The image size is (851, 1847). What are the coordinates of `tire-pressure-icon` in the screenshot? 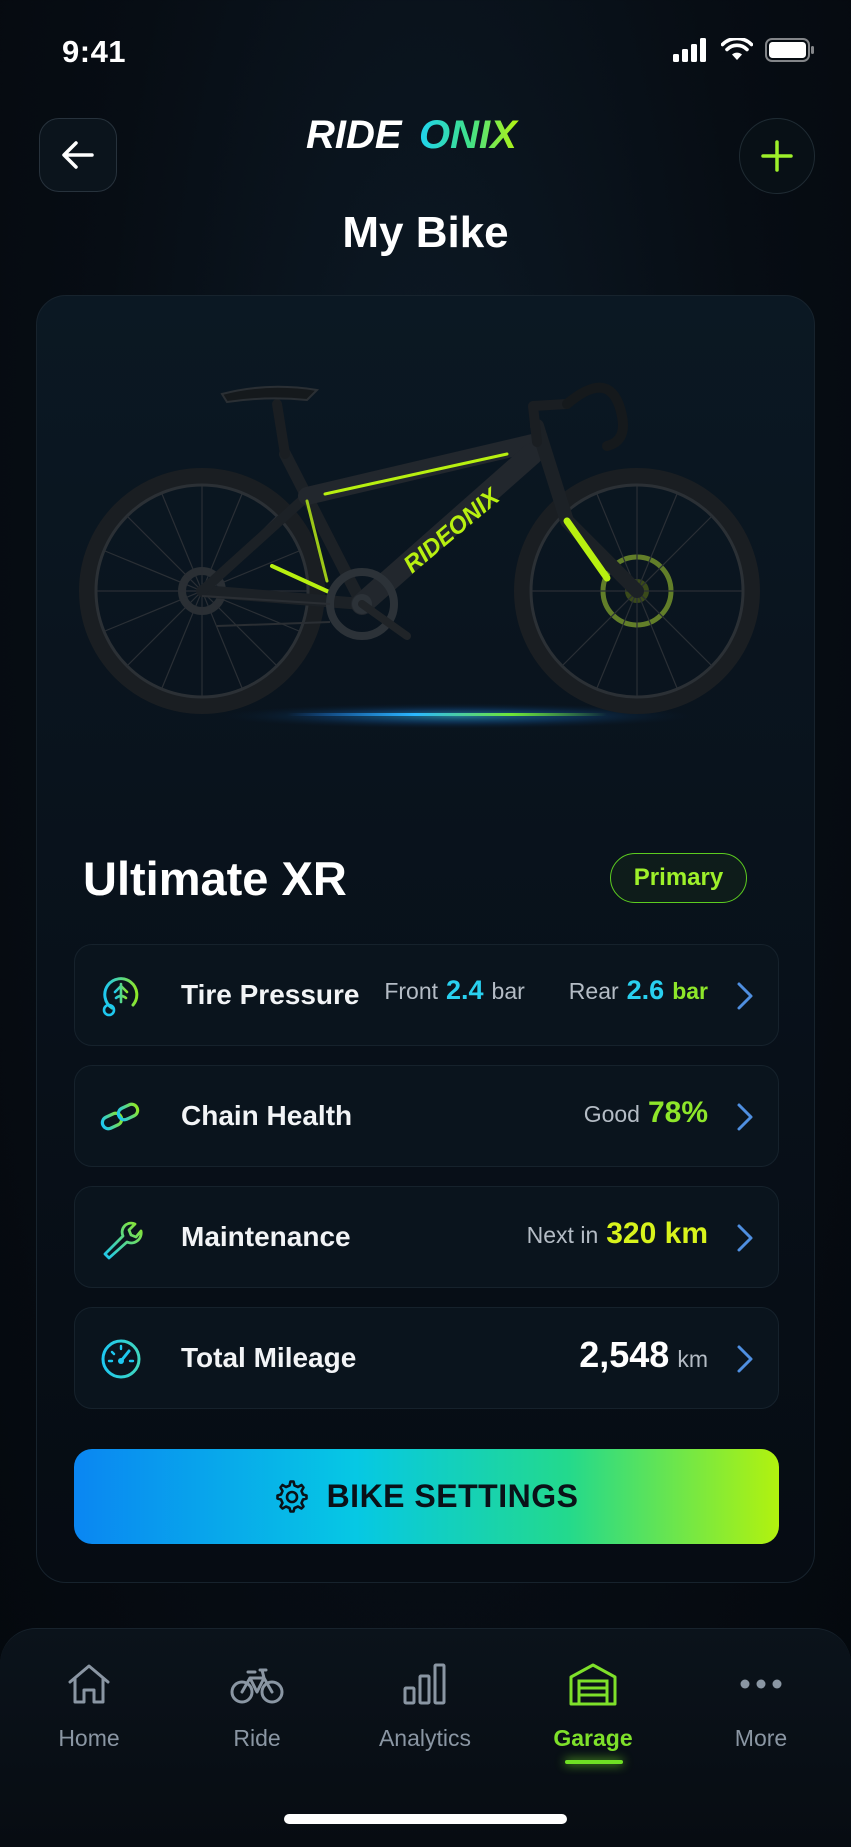 It's located at (120, 997).